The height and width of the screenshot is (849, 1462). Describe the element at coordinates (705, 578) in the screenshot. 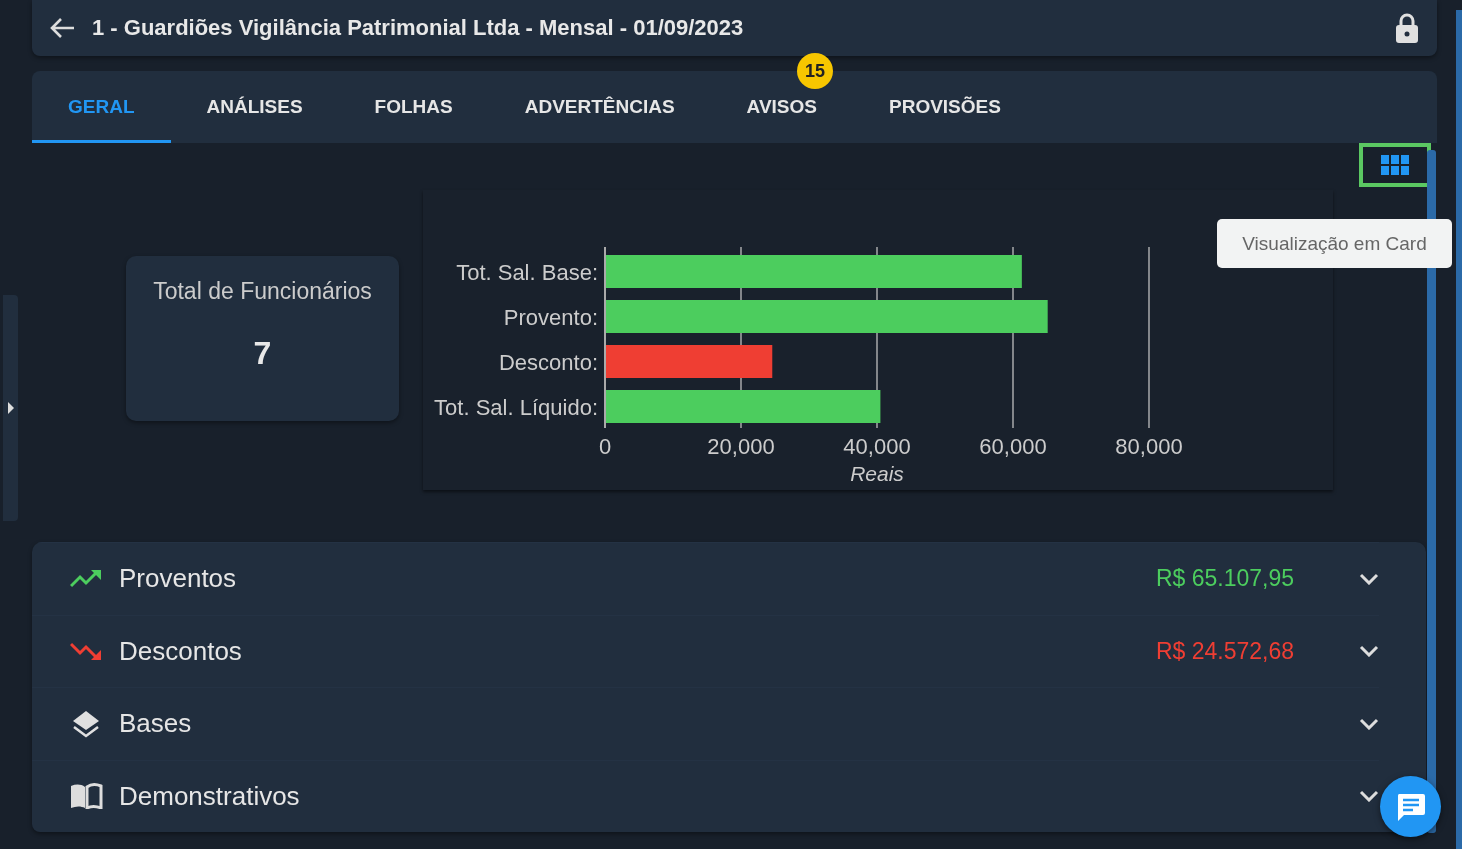

I see `section-row: Proventos R$ 65.107,95` at that location.